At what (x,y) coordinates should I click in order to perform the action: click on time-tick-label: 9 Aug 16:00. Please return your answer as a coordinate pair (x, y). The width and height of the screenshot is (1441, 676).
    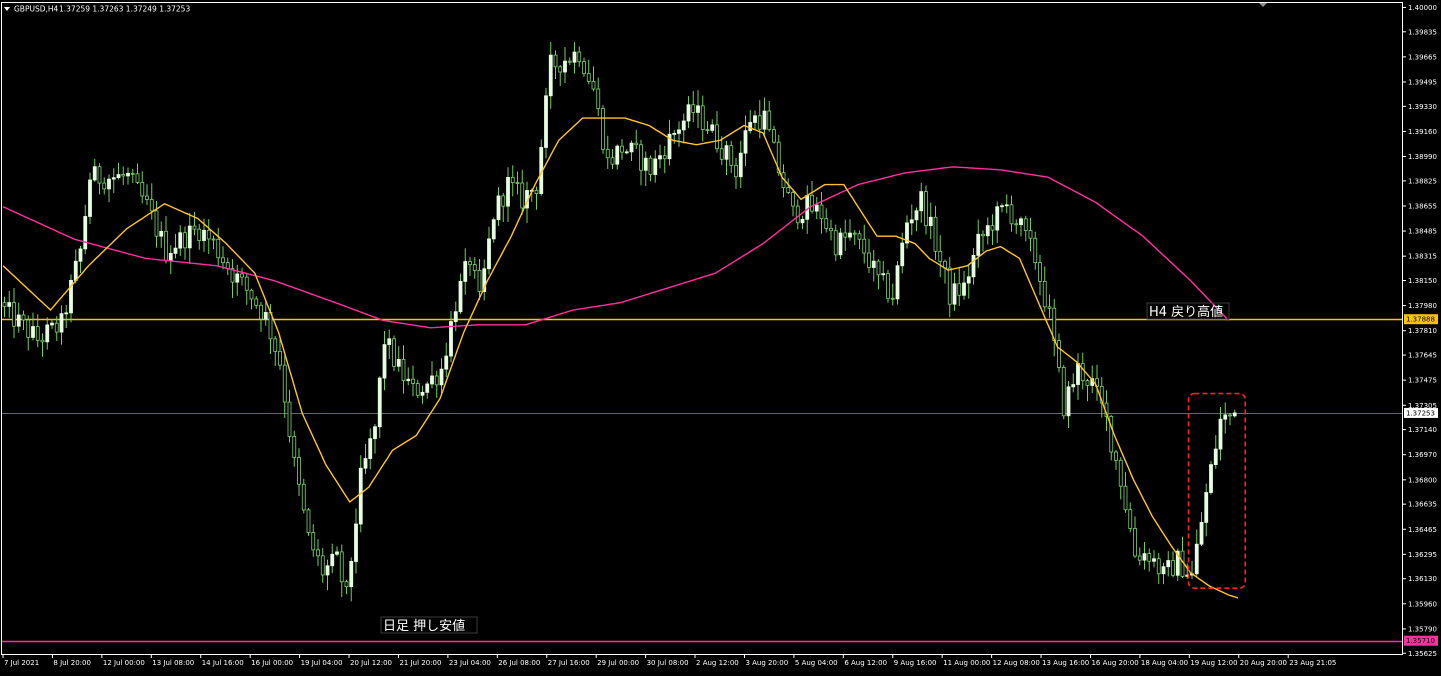
    Looking at the image, I should click on (915, 663).